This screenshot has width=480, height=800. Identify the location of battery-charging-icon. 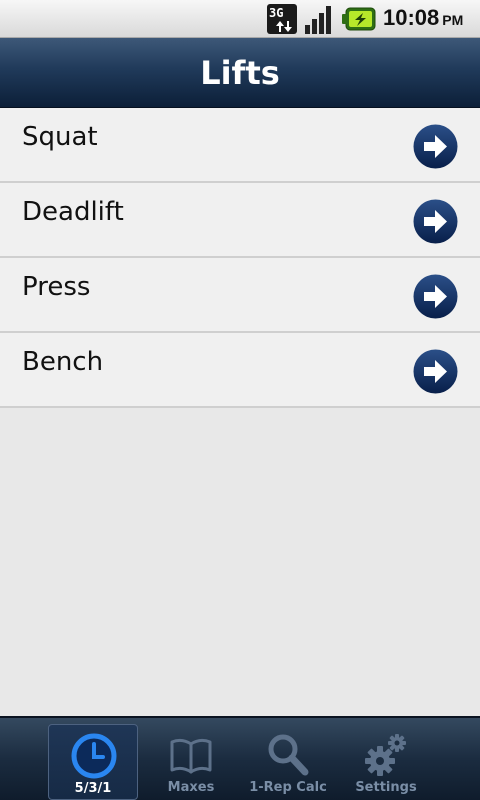
(359, 19).